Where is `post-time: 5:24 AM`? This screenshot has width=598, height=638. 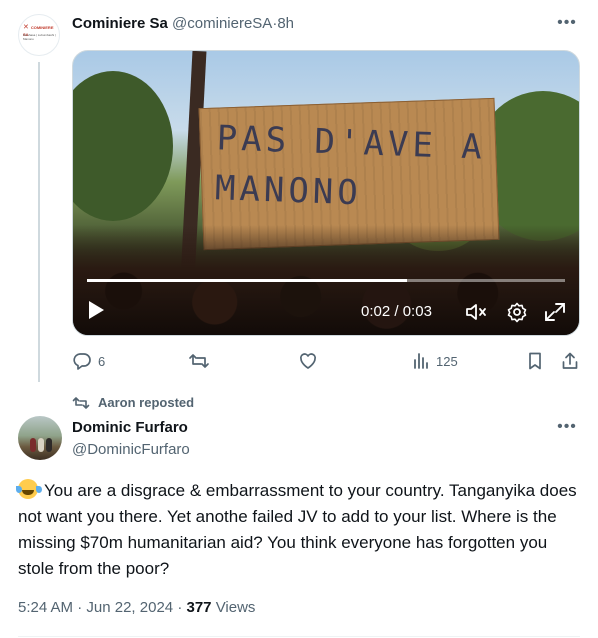
post-time: 5:24 AM is located at coordinates (45, 607).